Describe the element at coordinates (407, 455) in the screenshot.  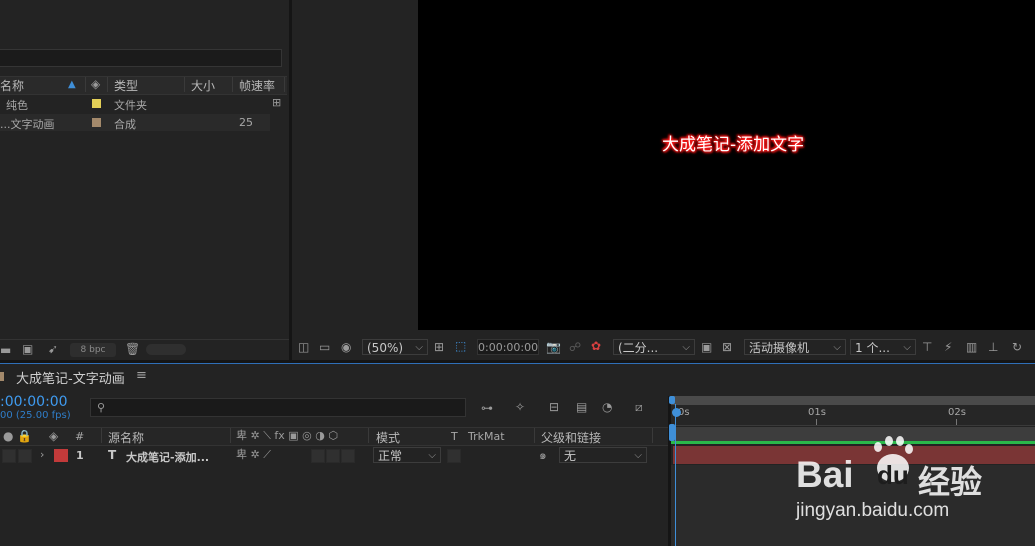
I see `blend-mode-select: 正常 ⌵` at that location.